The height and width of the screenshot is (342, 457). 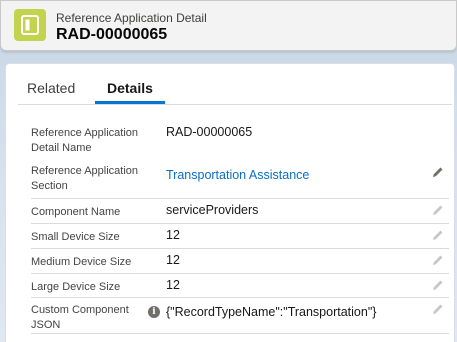 What do you see at coordinates (131, 18) in the screenshot?
I see `object-label: Reference Application Detail` at bounding box center [131, 18].